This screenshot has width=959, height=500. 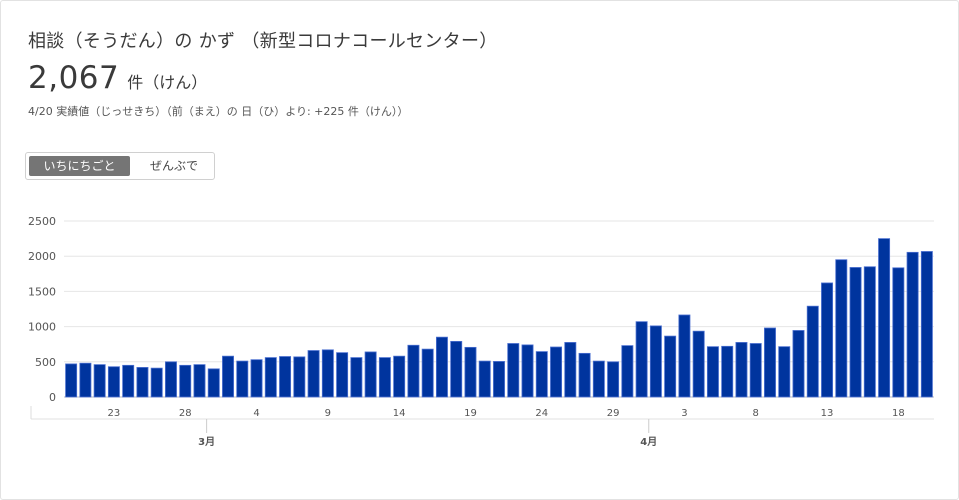 What do you see at coordinates (167, 82) in the screenshot?
I see `total-unit: 件（けん）` at bounding box center [167, 82].